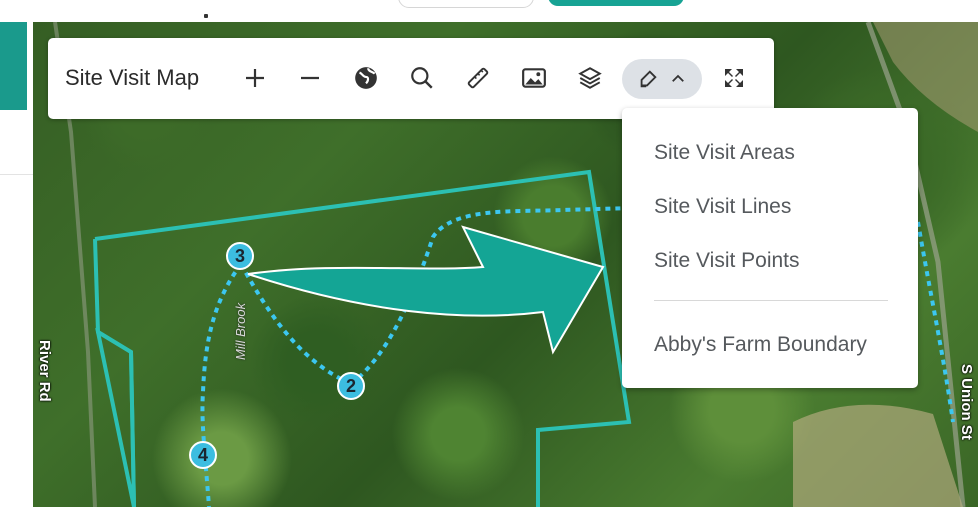 The height and width of the screenshot is (507, 978). I want to click on road-label-river: River Rd, so click(44, 371).